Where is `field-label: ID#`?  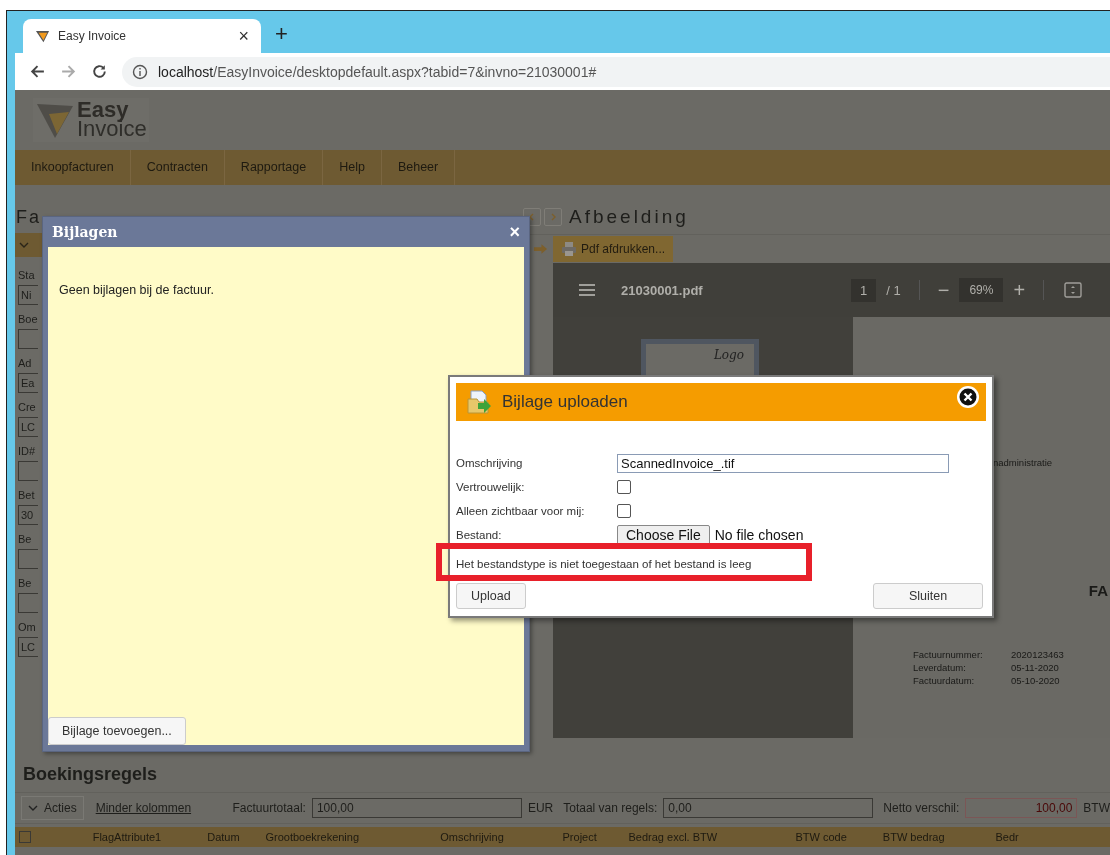 field-label: ID# is located at coordinates (27, 451).